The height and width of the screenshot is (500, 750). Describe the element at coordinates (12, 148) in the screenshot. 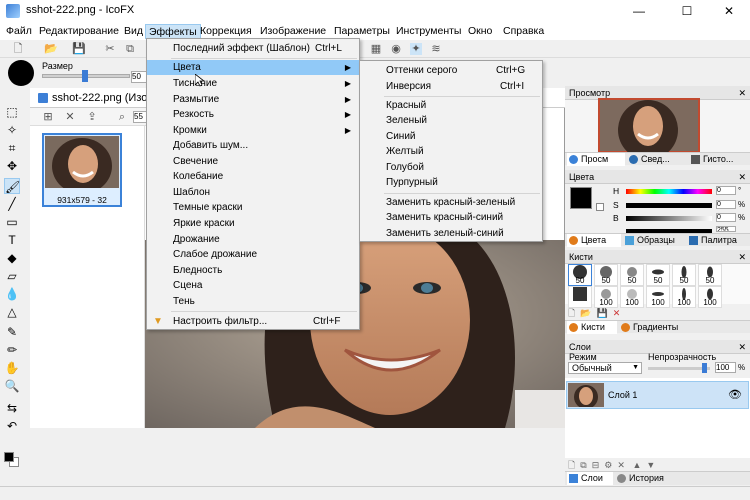

I see `crop-icon: ⌗` at that location.